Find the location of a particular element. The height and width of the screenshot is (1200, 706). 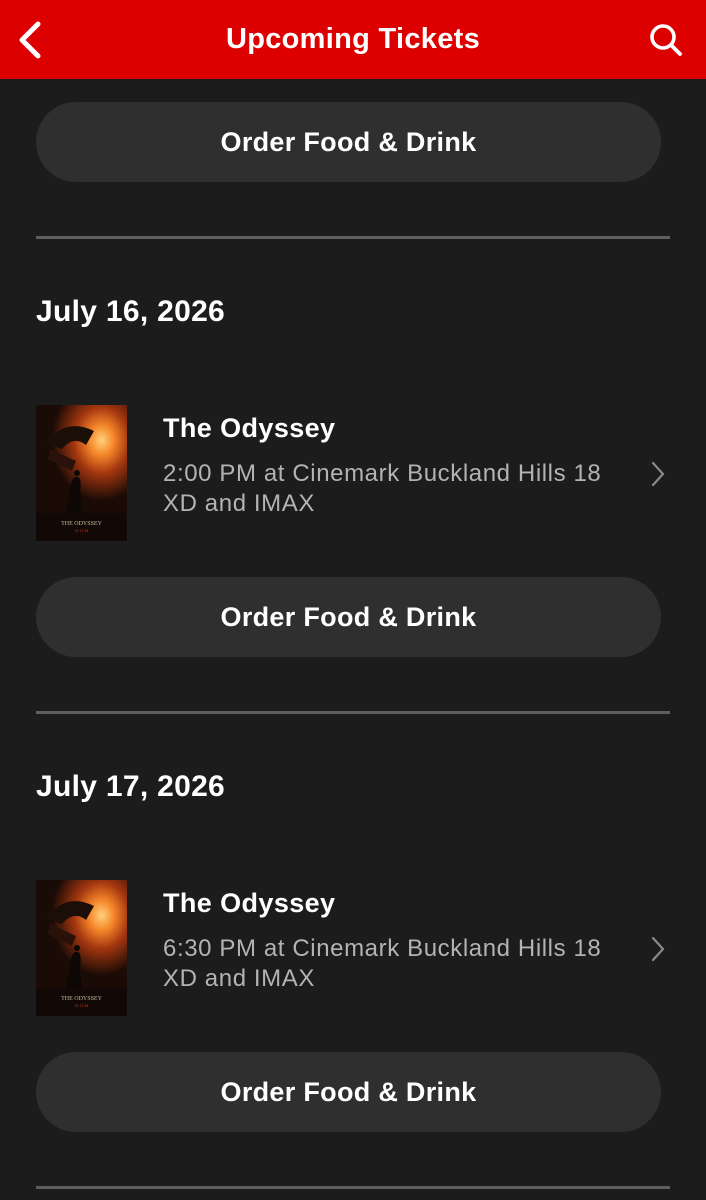

section-date: July 16, 2026 is located at coordinates (131, 311).